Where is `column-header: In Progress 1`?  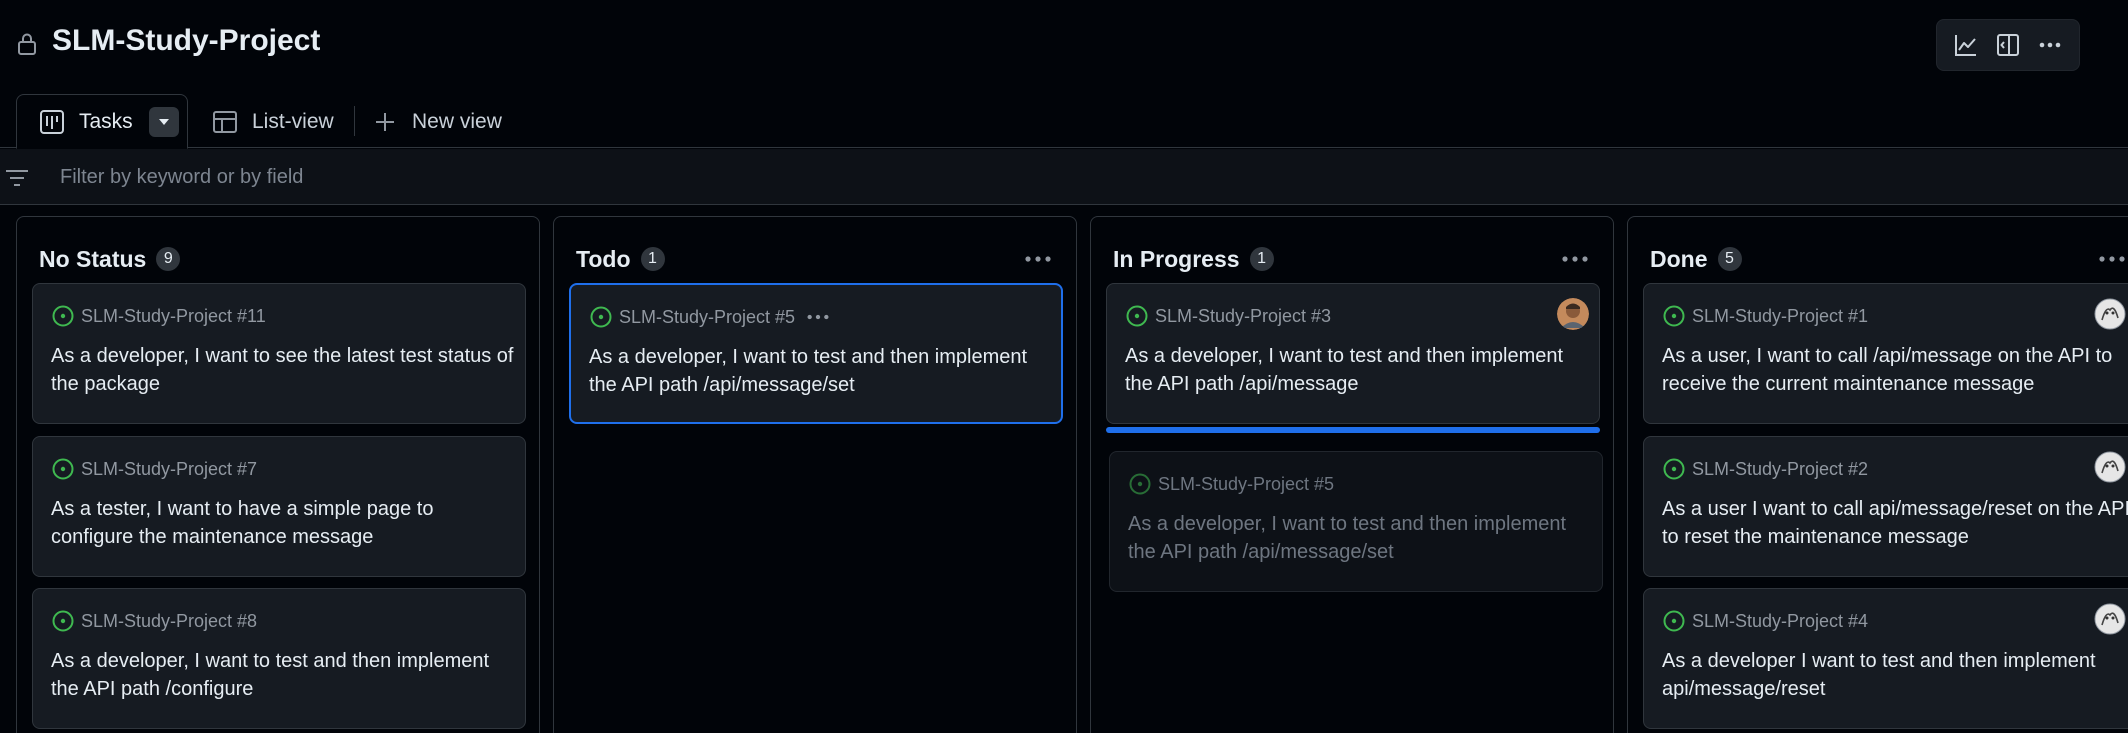
column-header: In Progress 1 is located at coordinates (1353, 259).